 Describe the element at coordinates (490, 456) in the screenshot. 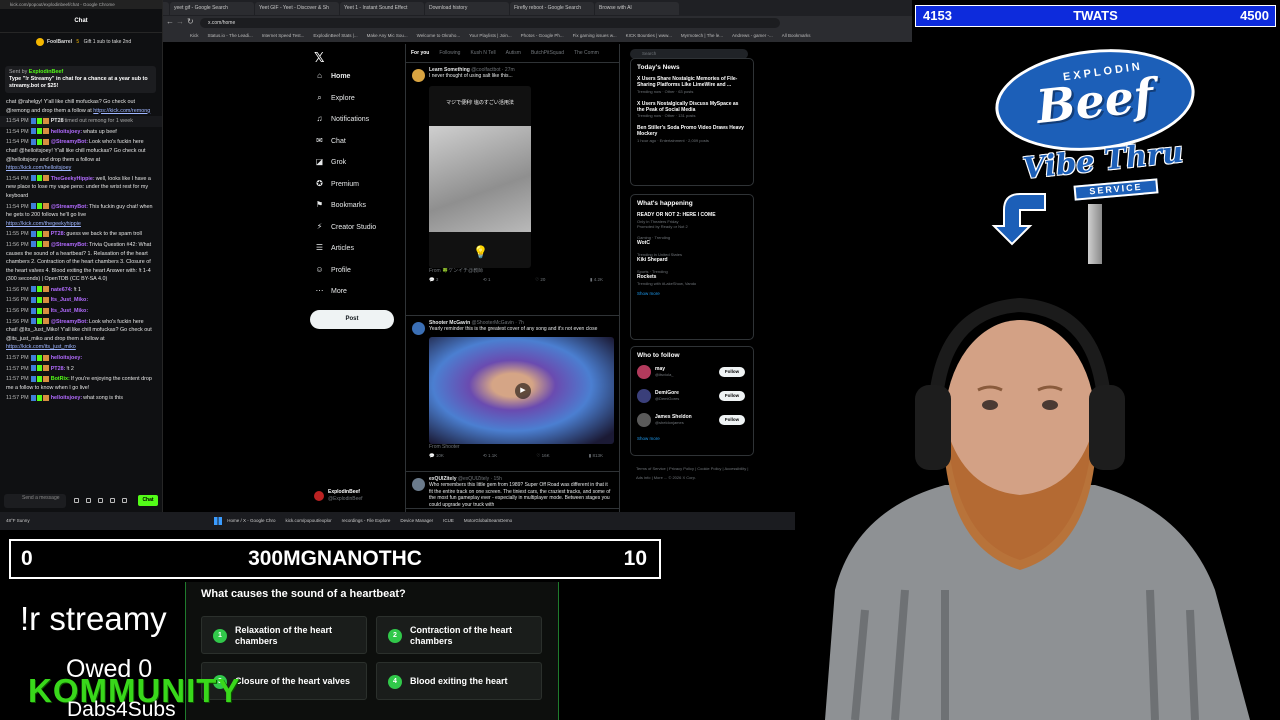

I see `retweet-button: ⟲ 1.1K` at that location.